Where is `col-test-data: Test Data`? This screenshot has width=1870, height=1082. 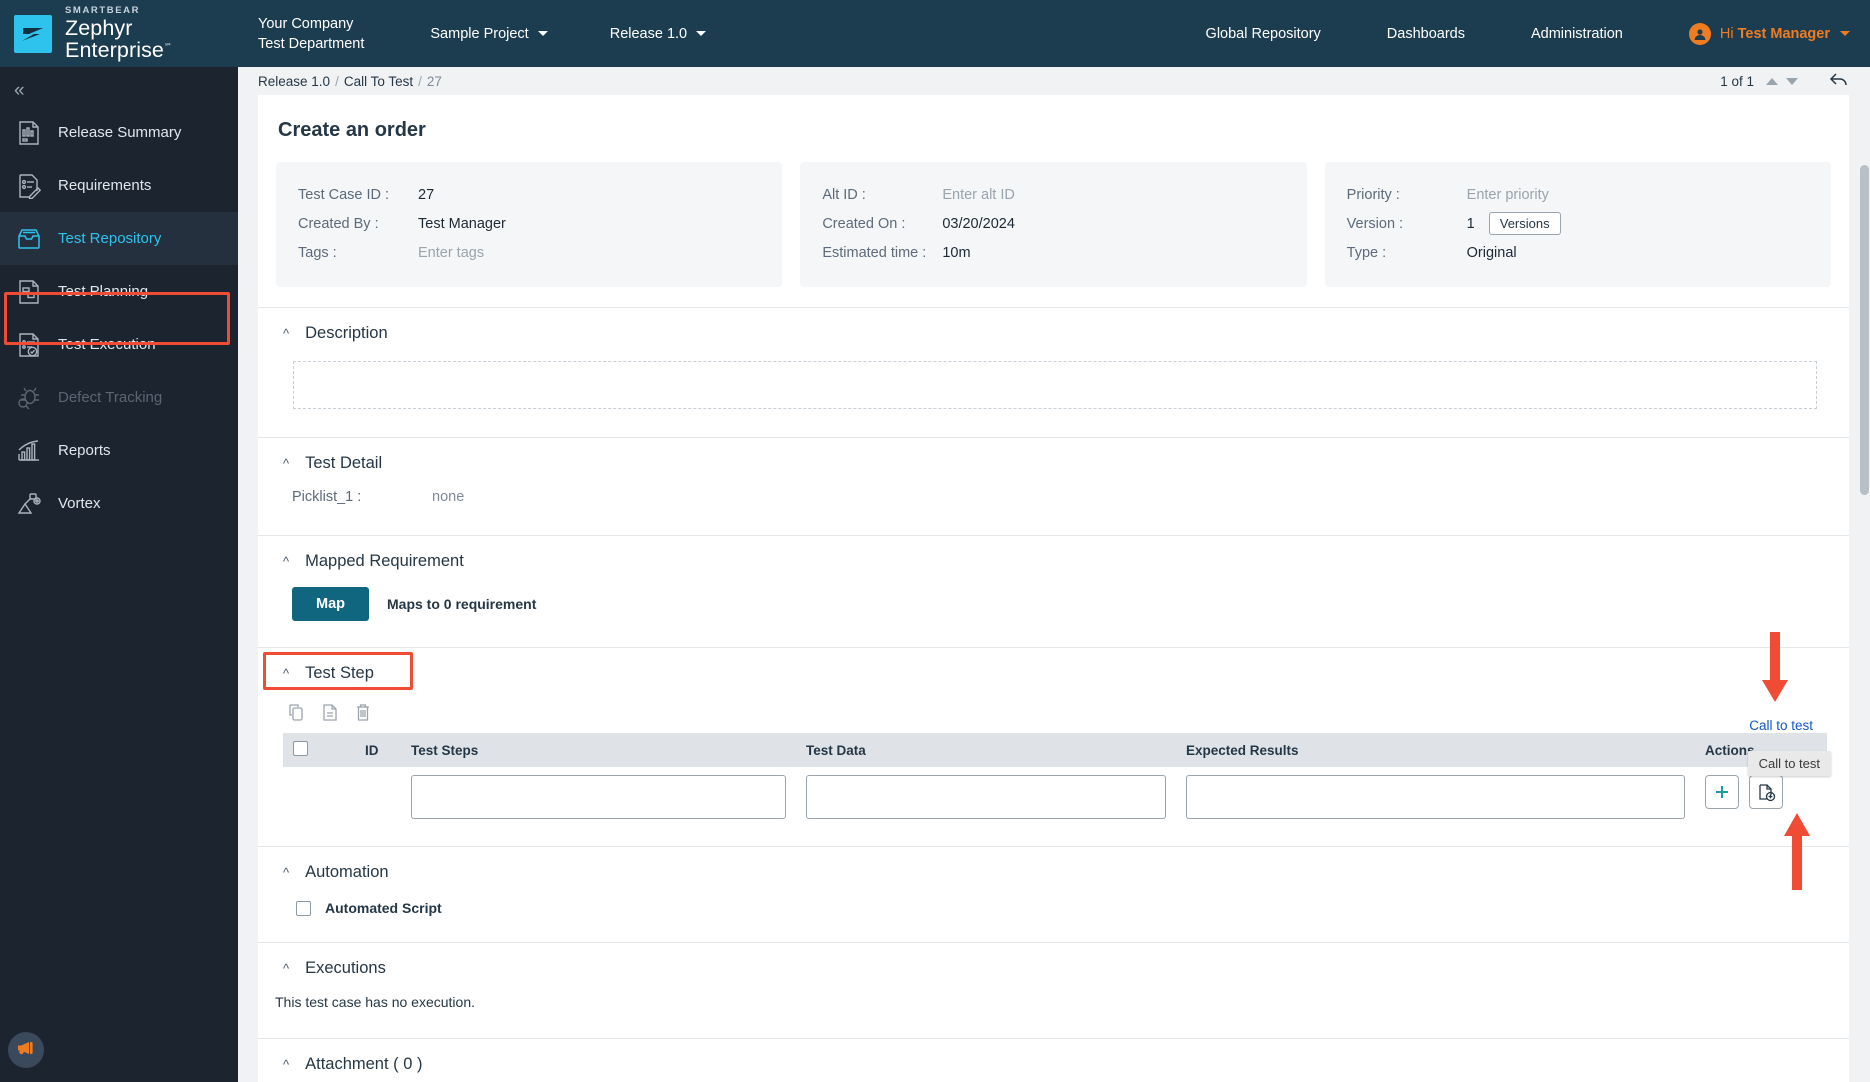 col-test-data: Test Data is located at coordinates (986, 750).